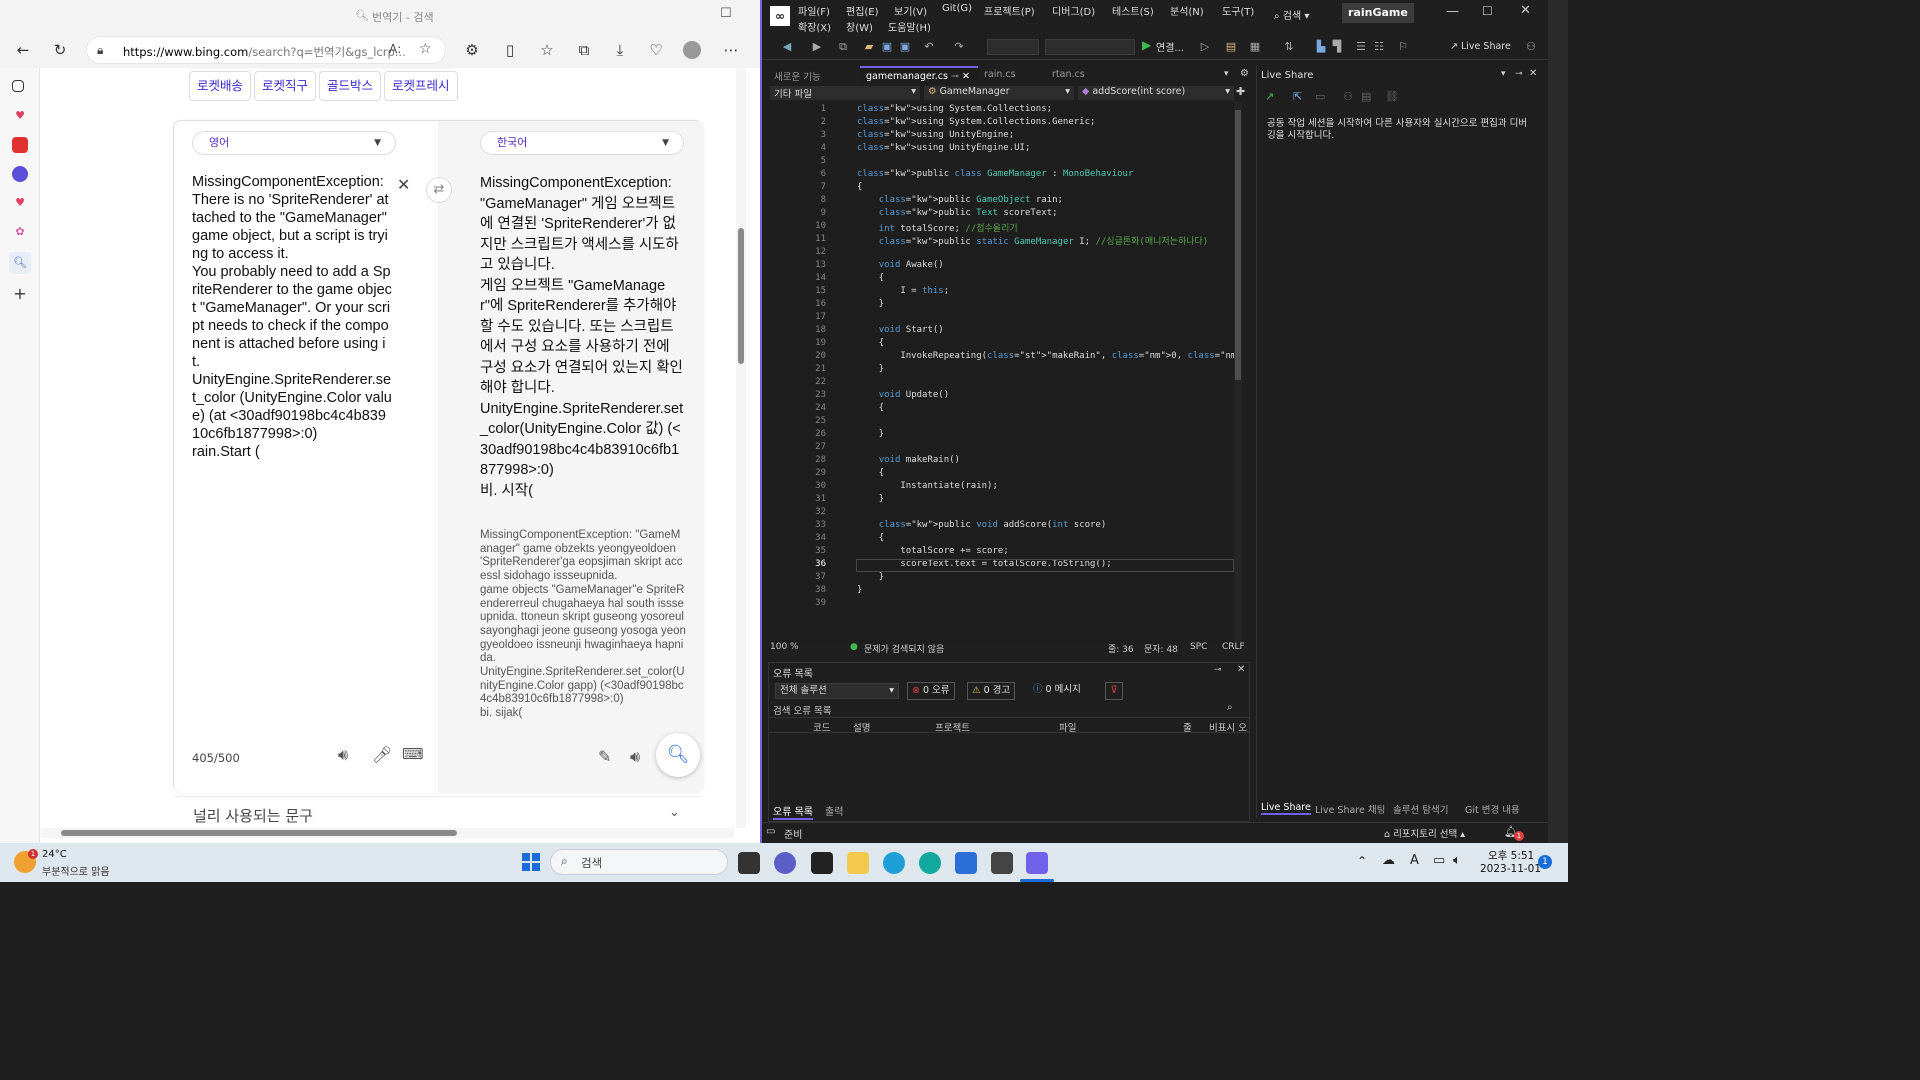 This screenshot has height=1080, width=1920. Describe the element at coordinates (1545, 862) in the screenshot. I see `notification-badge: 1` at that location.